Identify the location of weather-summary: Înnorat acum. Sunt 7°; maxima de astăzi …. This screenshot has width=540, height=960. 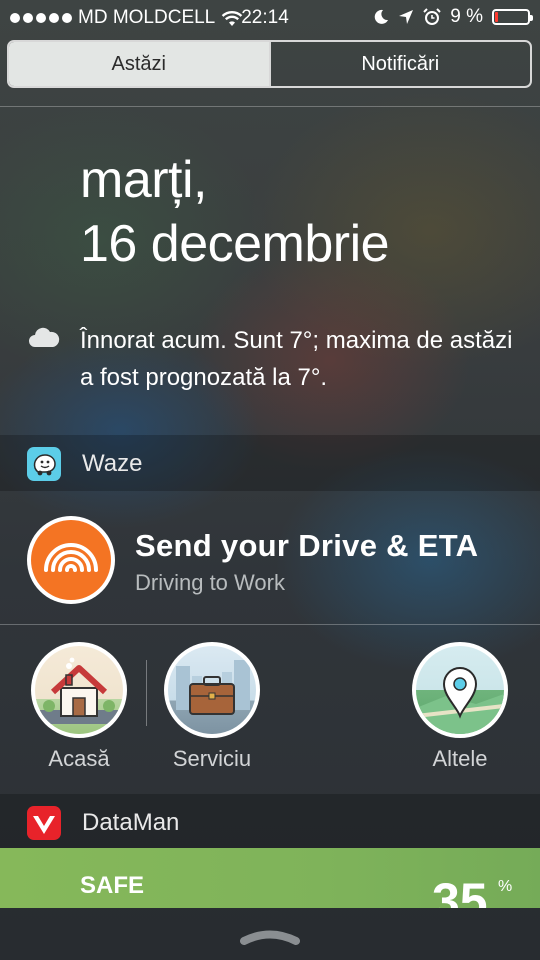
(296, 359).